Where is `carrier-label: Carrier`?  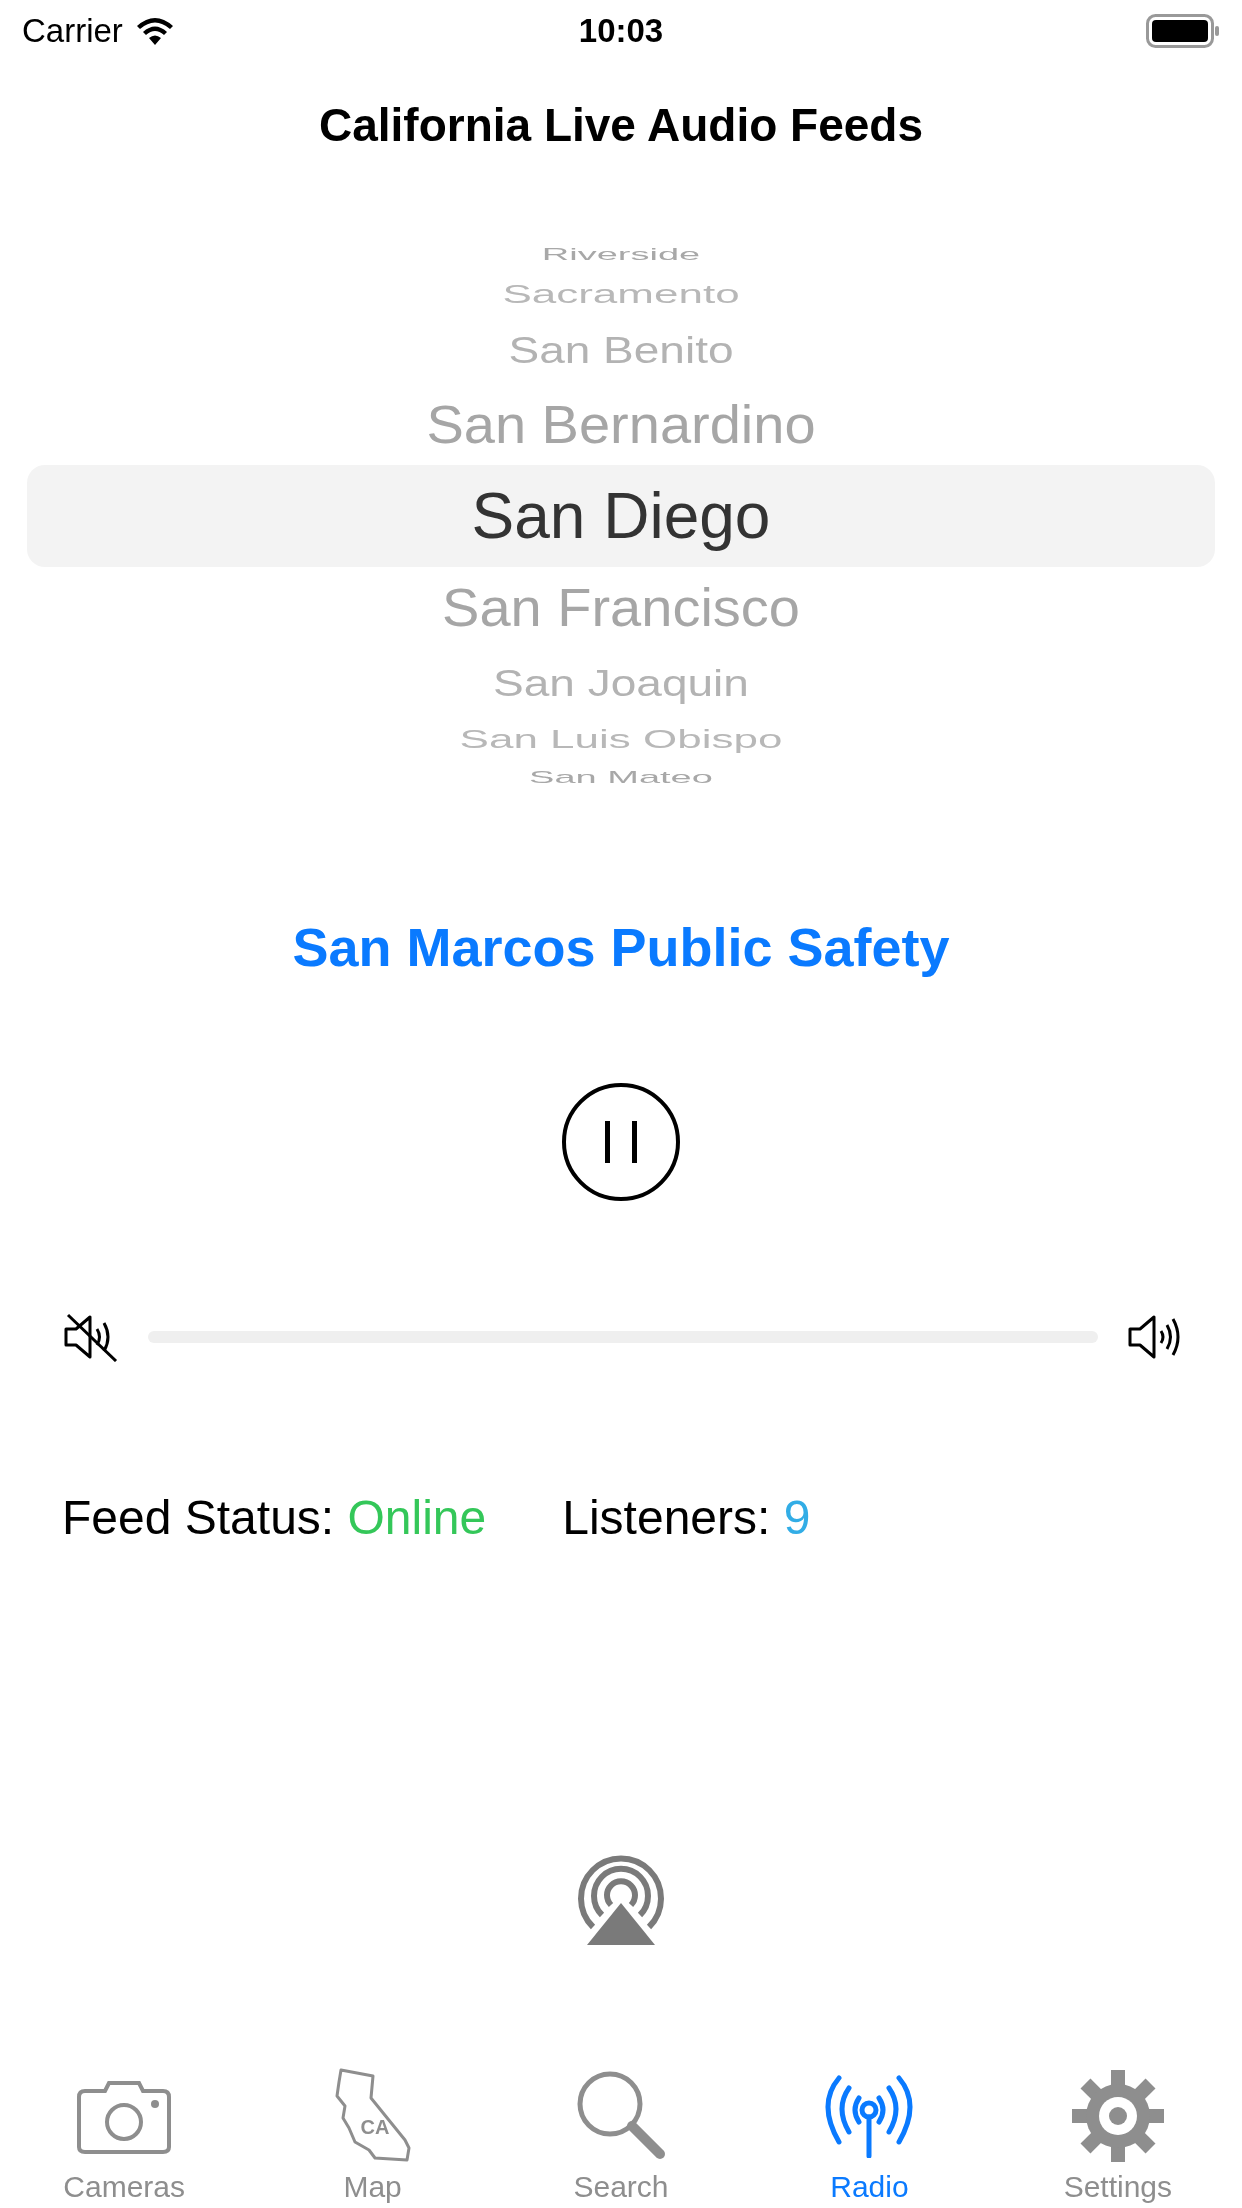 carrier-label: Carrier is located at coordinates (72, 31).